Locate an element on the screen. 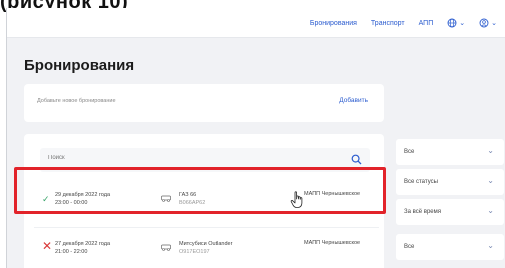 The height and width of the screenshot is (268, 505). vehicle-plate: О917ЕО197 is located at coordinates (194, 252).